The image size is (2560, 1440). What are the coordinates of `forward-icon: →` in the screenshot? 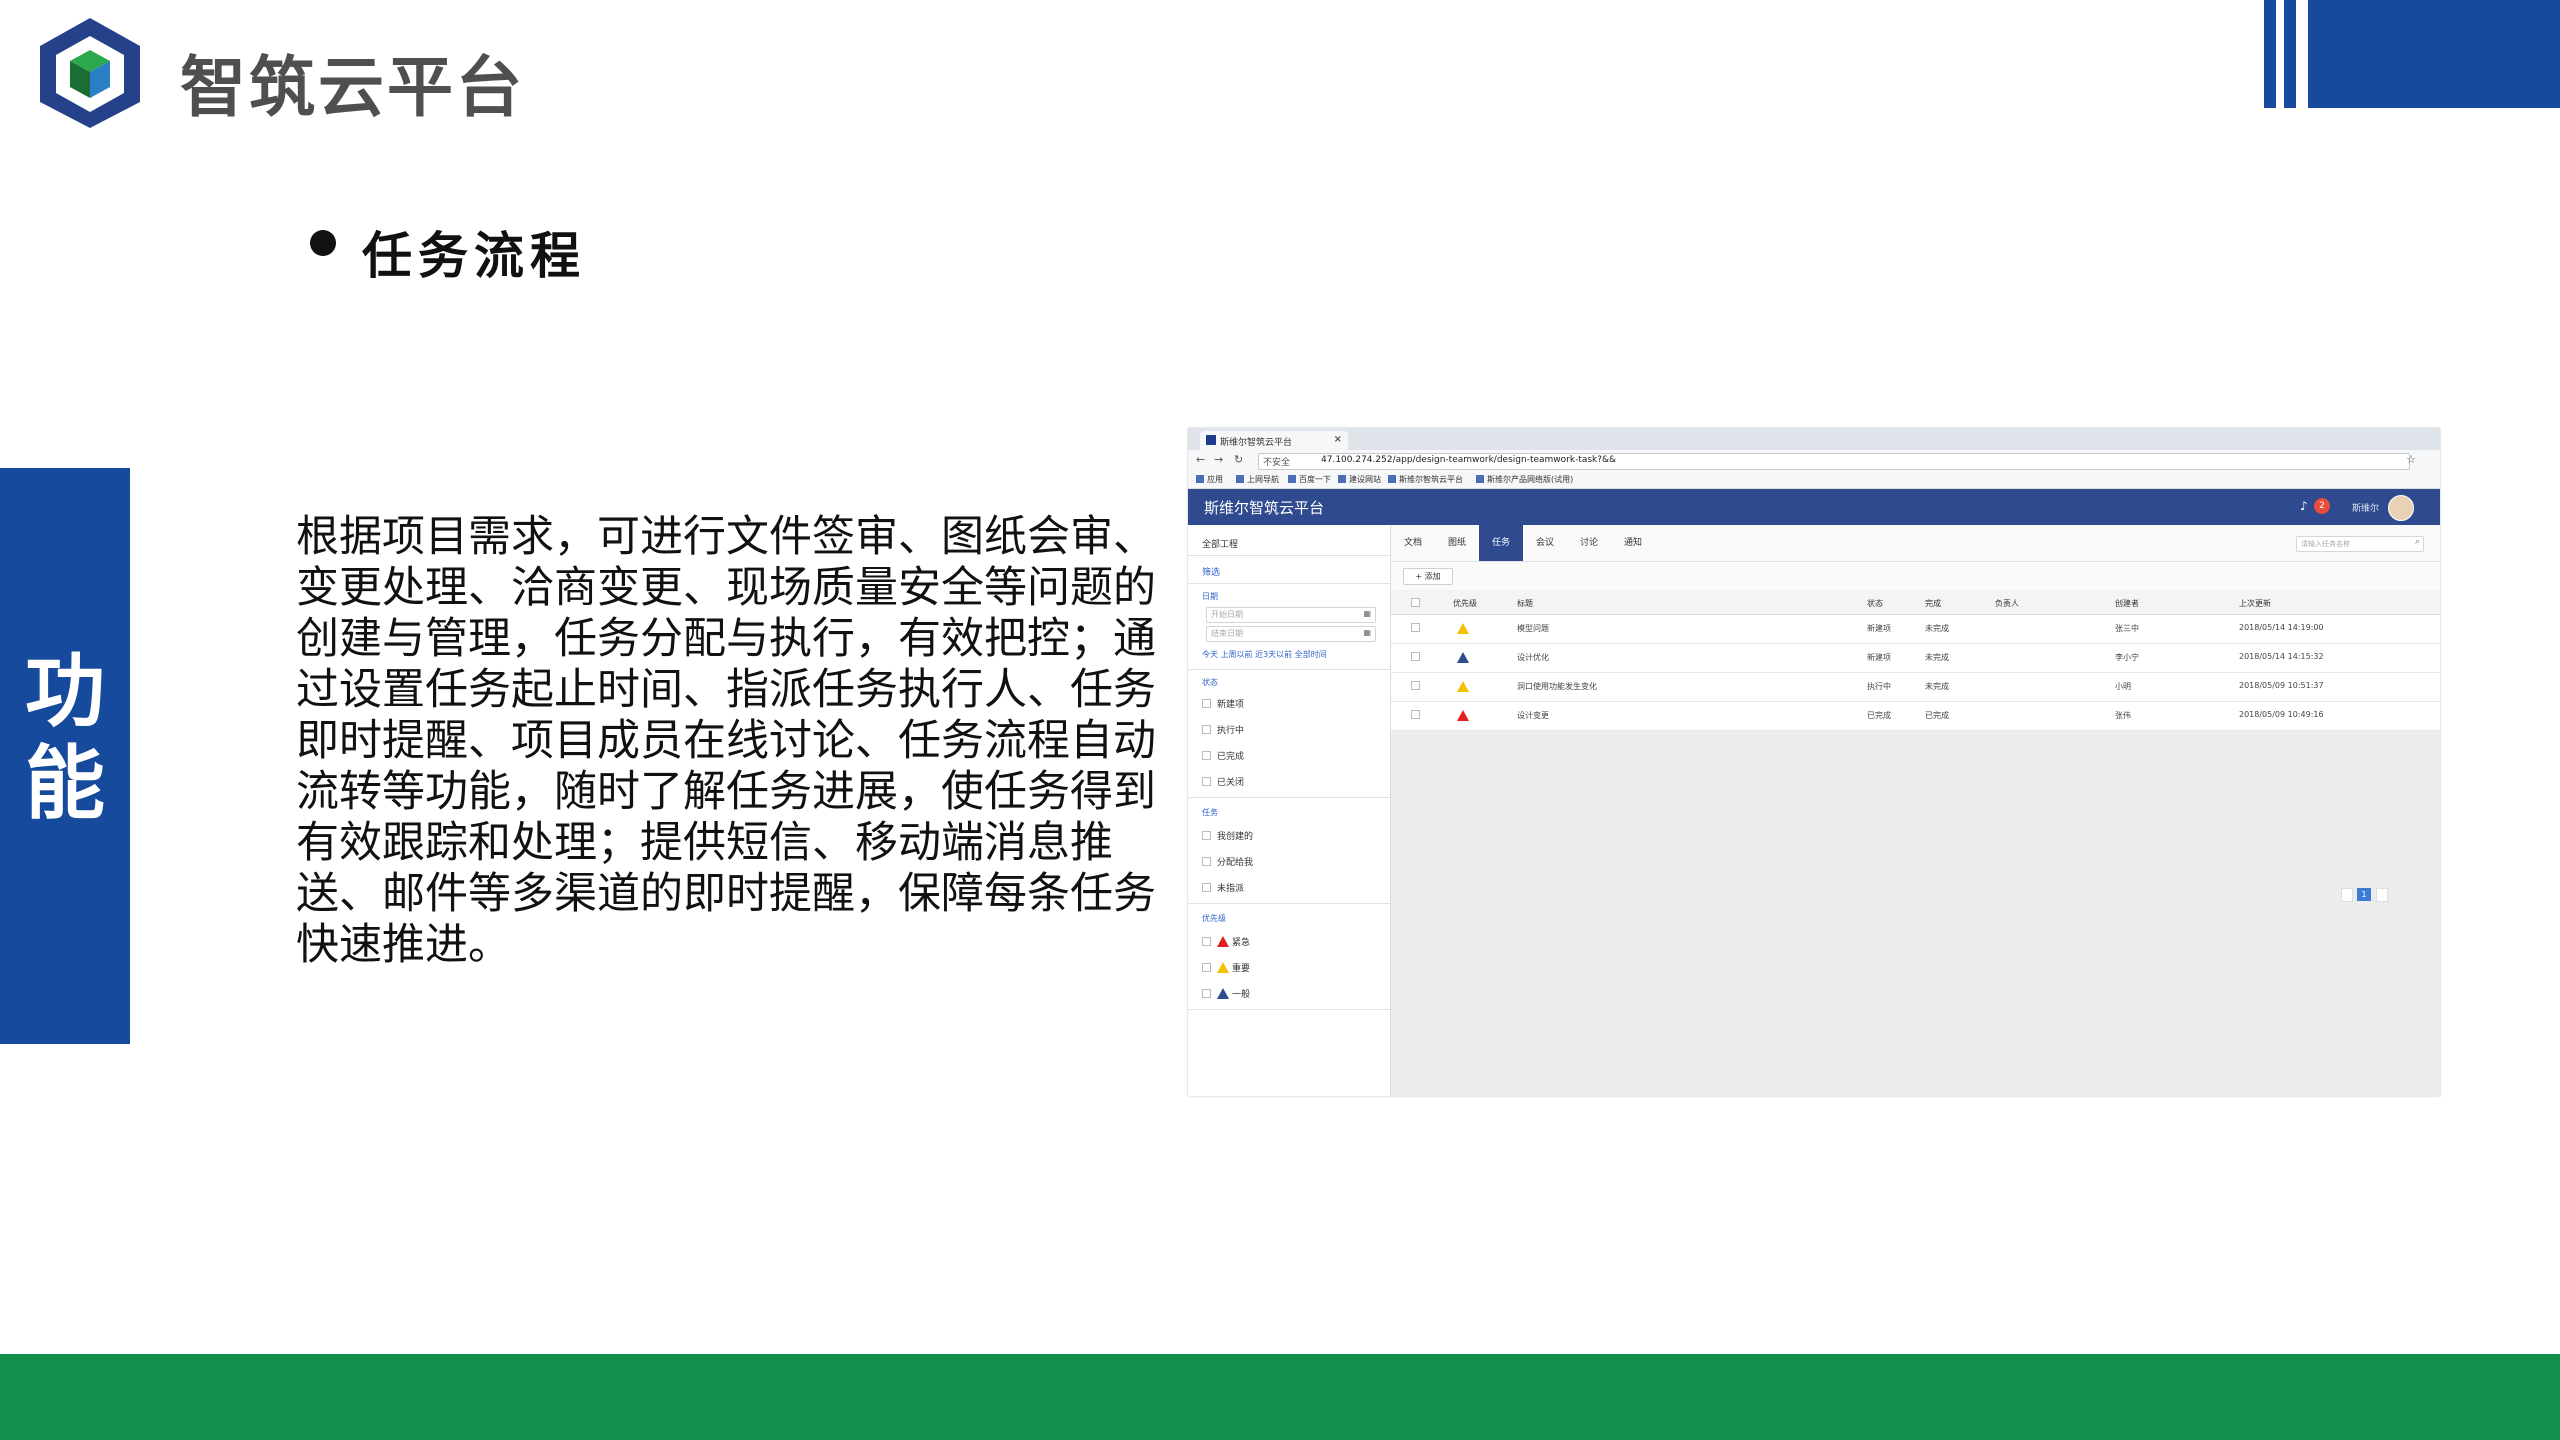 It's located at (1218, 459).